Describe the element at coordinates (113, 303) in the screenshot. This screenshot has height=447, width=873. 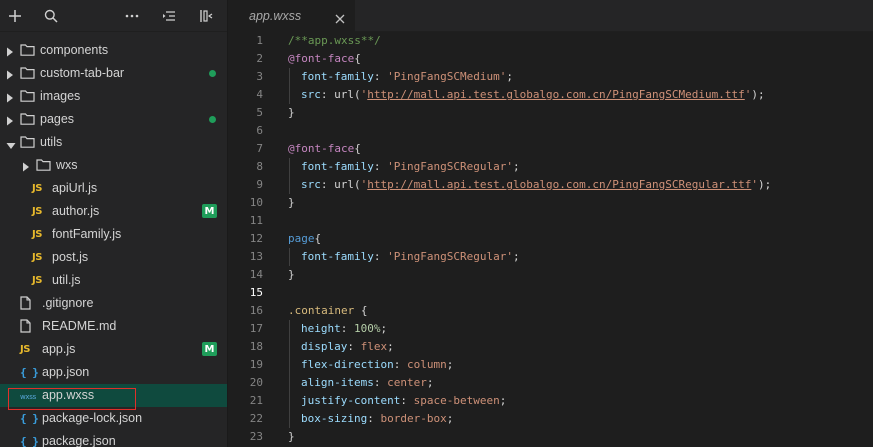
I see `file-gitignore: .gitignore` at that location.